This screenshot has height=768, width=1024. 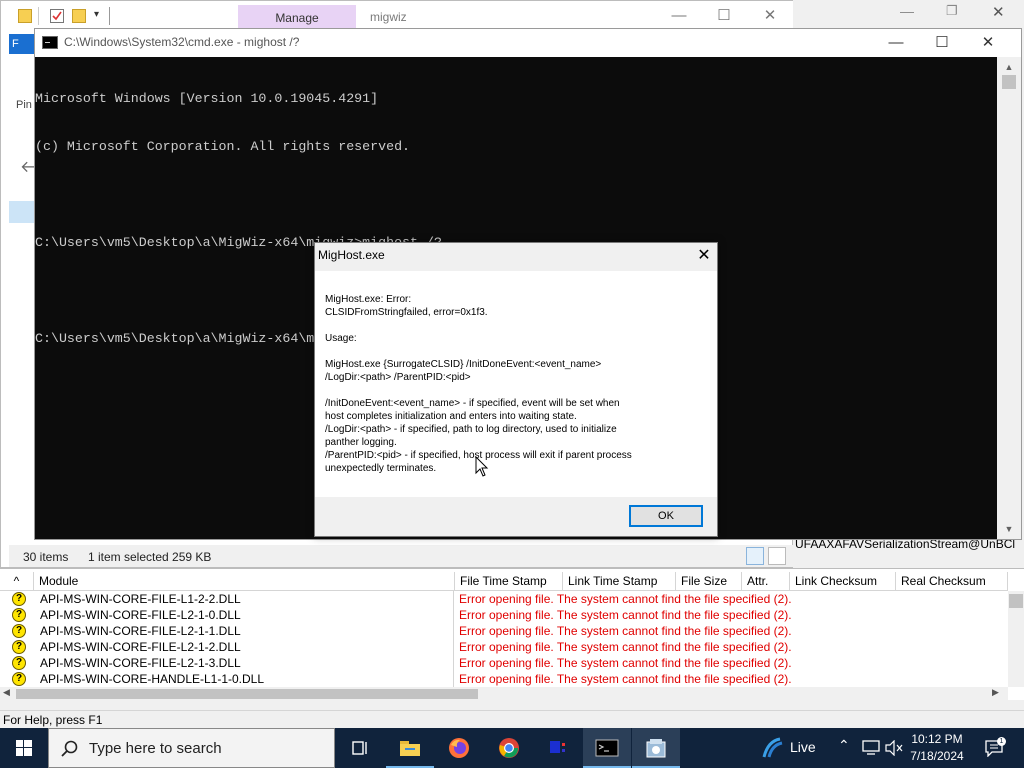 I want to click on column-header-file-time-stamp: File Time Stamp, so click(x=509, y=581).